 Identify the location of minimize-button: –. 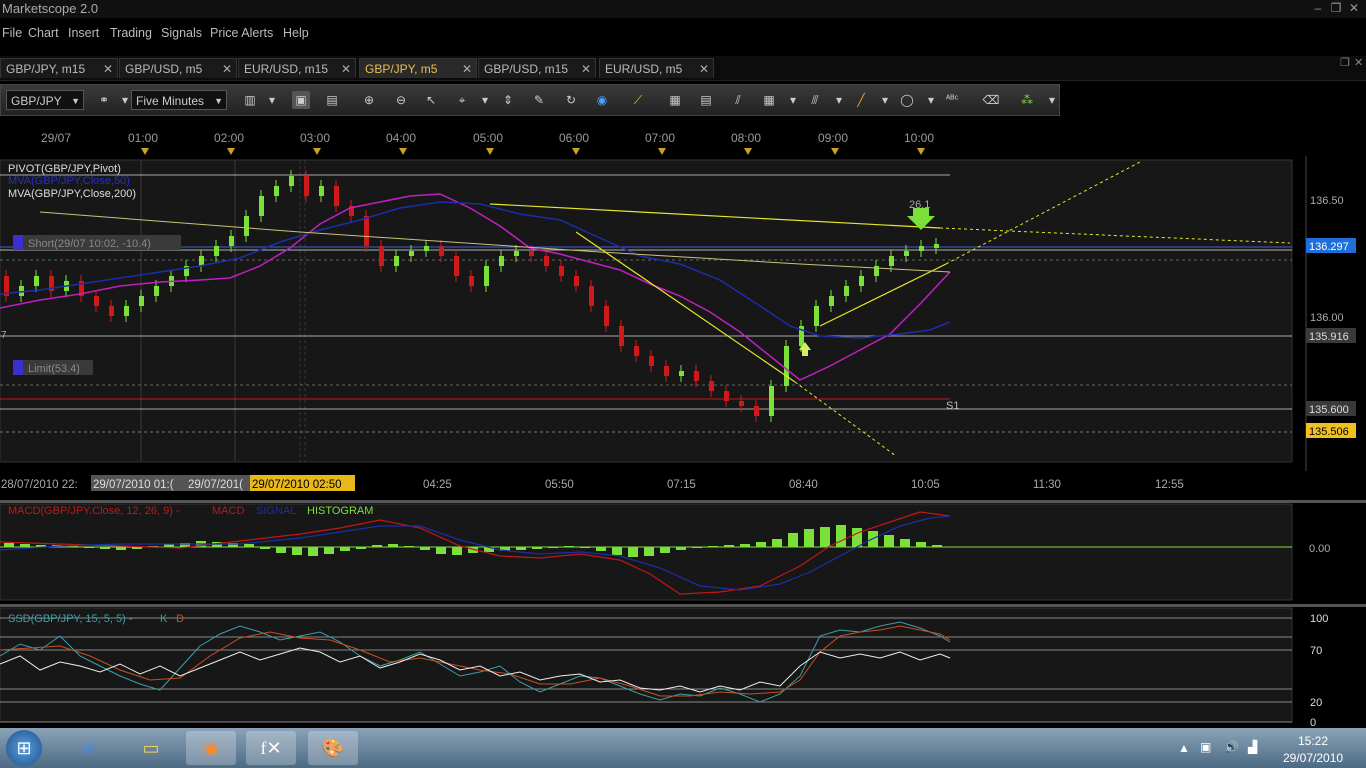
(1318, 8).